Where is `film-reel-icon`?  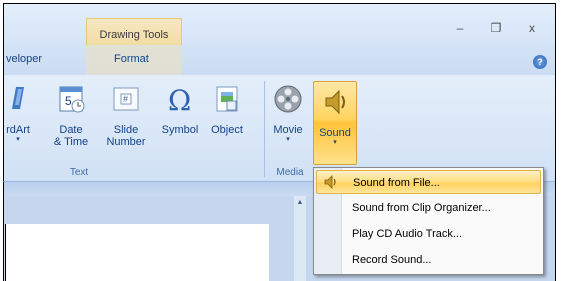
film-reel-icon is located at coordinates (288, 99).